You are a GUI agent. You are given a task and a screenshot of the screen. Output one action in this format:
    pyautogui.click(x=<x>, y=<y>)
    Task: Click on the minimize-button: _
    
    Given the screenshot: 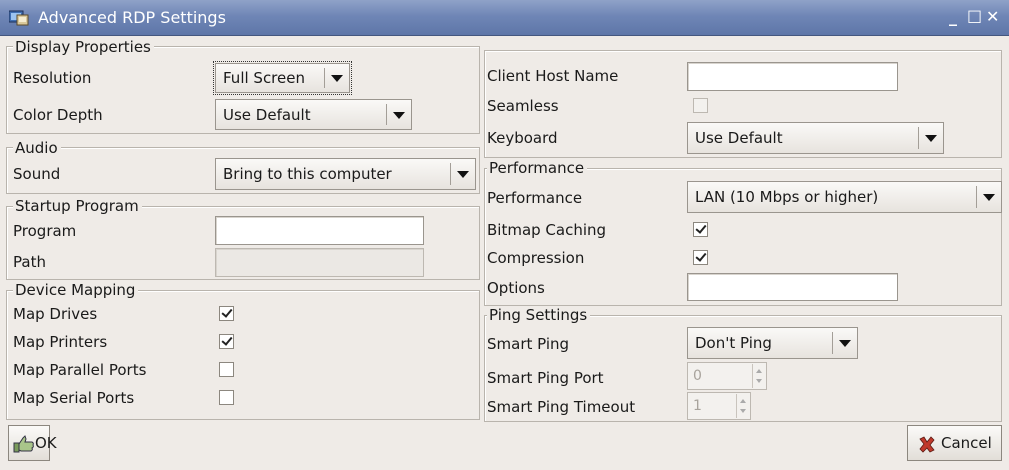 What is the action you would take?
    pyautogui.click(x=953, y=16)
    